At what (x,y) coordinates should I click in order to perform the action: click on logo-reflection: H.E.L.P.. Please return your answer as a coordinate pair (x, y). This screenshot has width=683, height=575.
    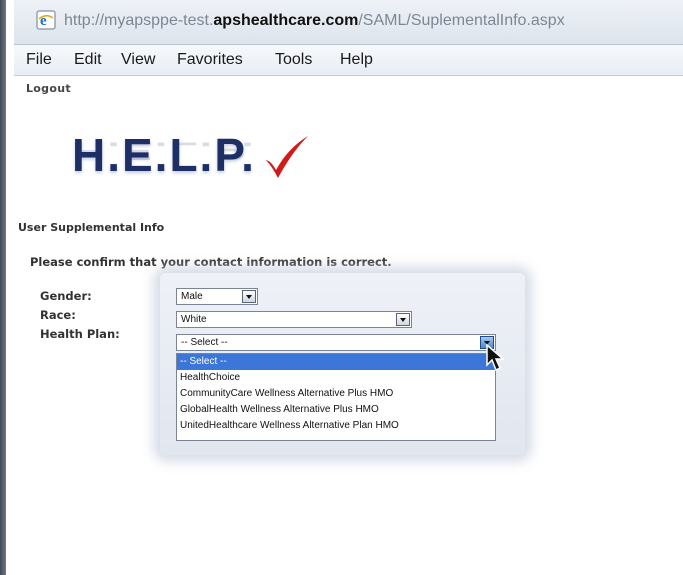
    Looking at the image, I should click on (164, 151).